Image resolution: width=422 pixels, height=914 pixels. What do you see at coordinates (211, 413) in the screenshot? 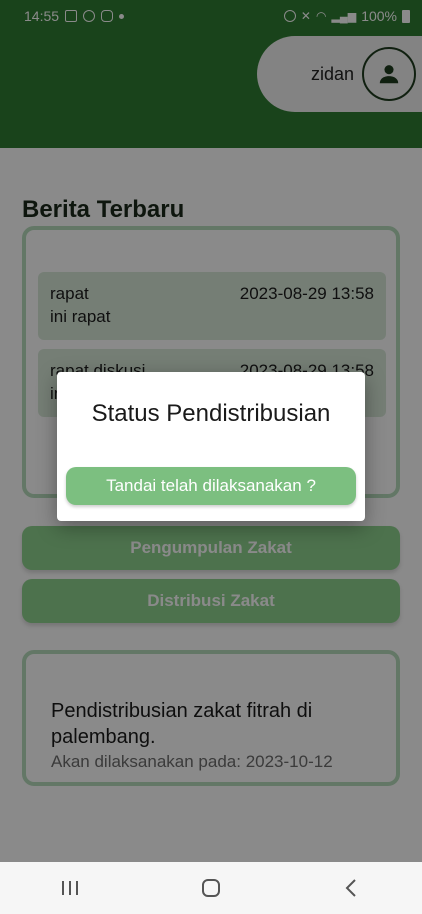
I see `dialog-title: Status Pendistribusian` at bounding box center [211, 413].